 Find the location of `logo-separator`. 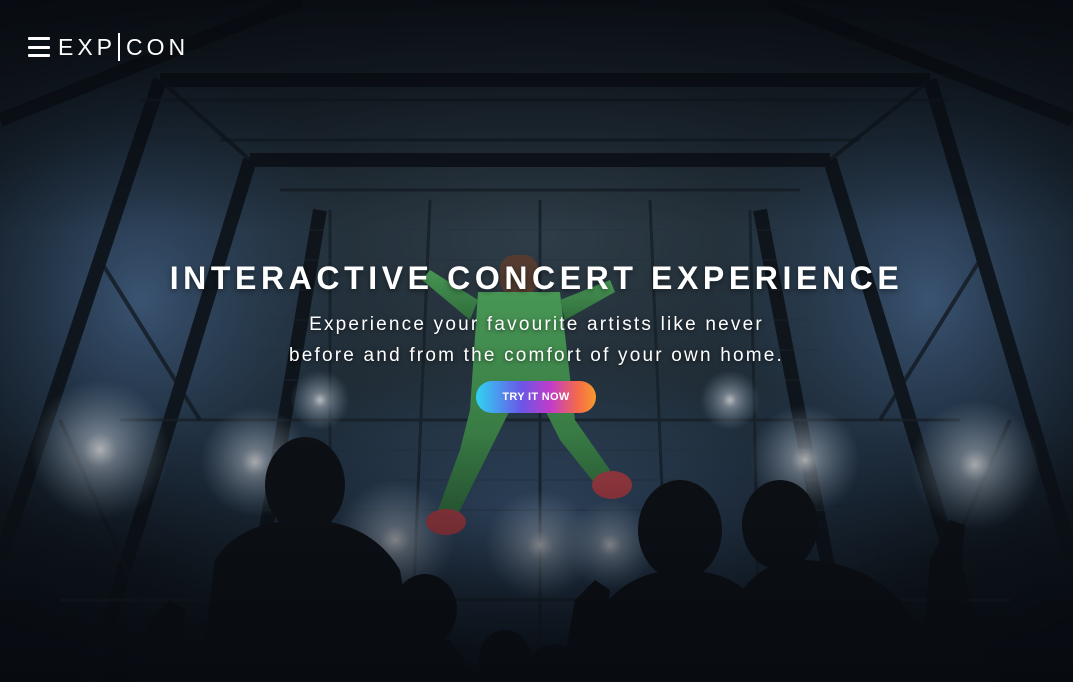

logo-separator is located at coordinates (119, 47).